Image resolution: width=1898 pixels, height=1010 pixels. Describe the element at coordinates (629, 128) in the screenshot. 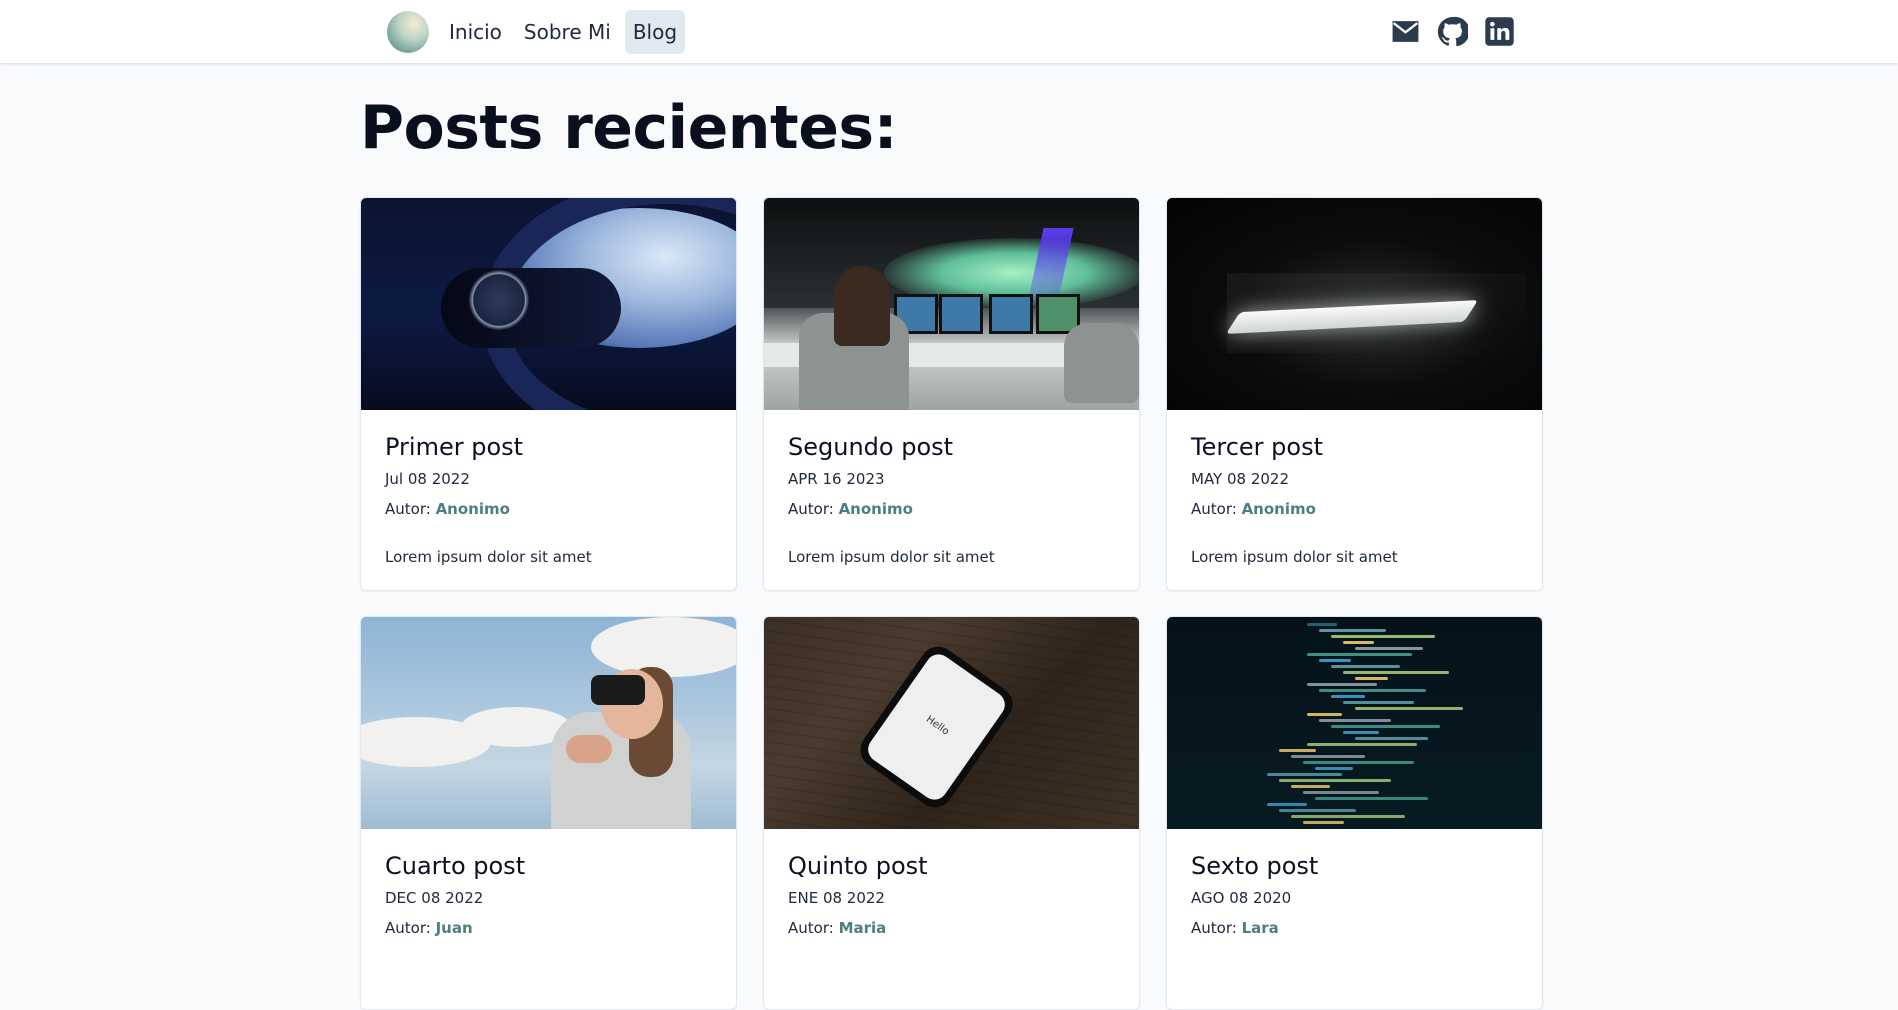

I see `page-title: Posts recientes:` at that location.